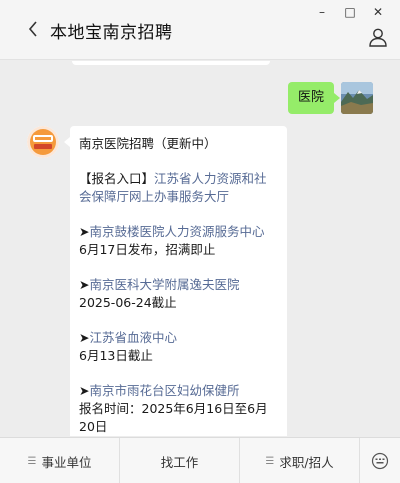  I want to click on list-item: ➤江苏省血液中心 6月13日截止, so click(178, 347).